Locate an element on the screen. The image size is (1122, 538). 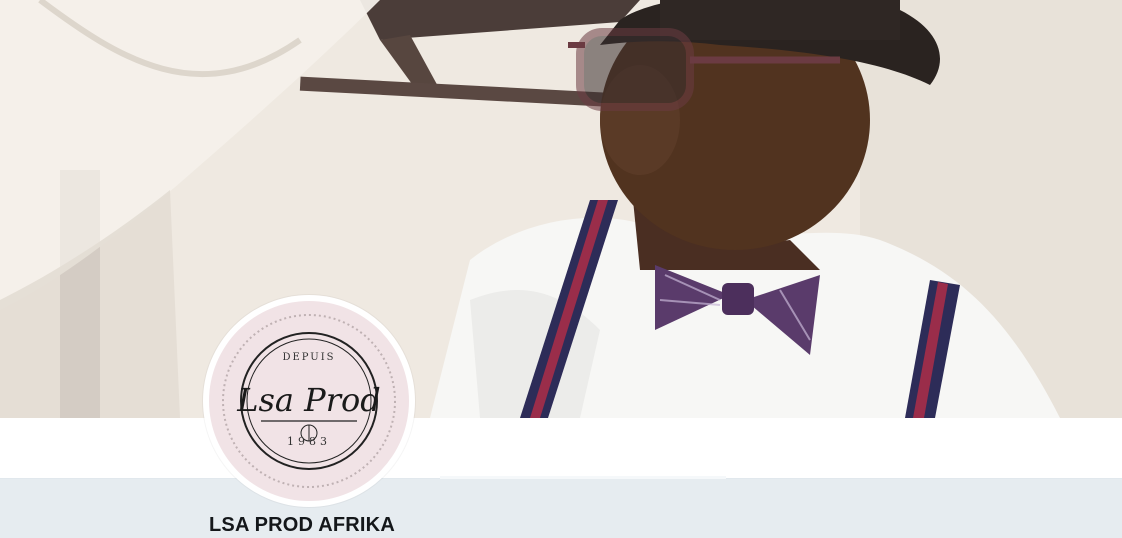
logo-top-text: DEPUIS is located at coordinates (309, 357).